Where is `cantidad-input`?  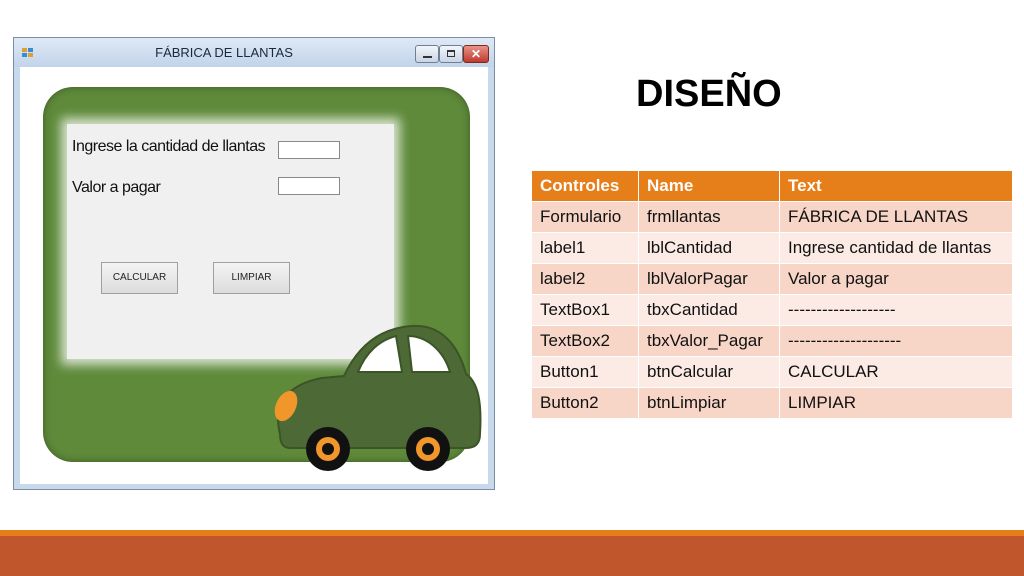
cantidad-input is located at coordinates (309, 150).